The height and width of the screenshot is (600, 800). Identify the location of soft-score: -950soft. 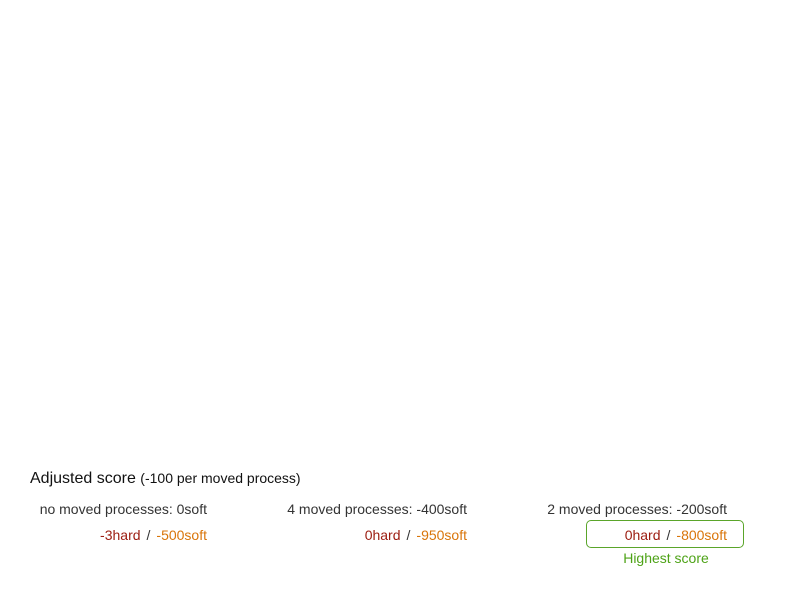
(441, 535).